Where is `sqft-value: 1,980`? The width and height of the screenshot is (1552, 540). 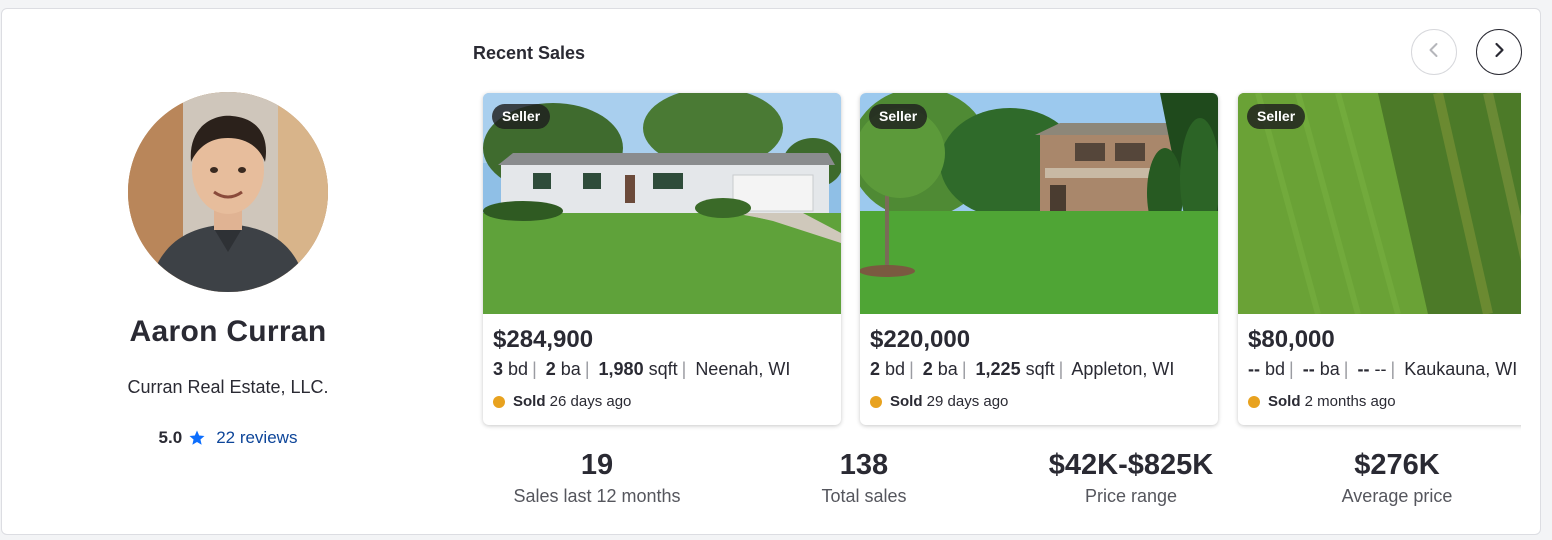
sqft-value: 1,980 is located at coordinates (621, 369).